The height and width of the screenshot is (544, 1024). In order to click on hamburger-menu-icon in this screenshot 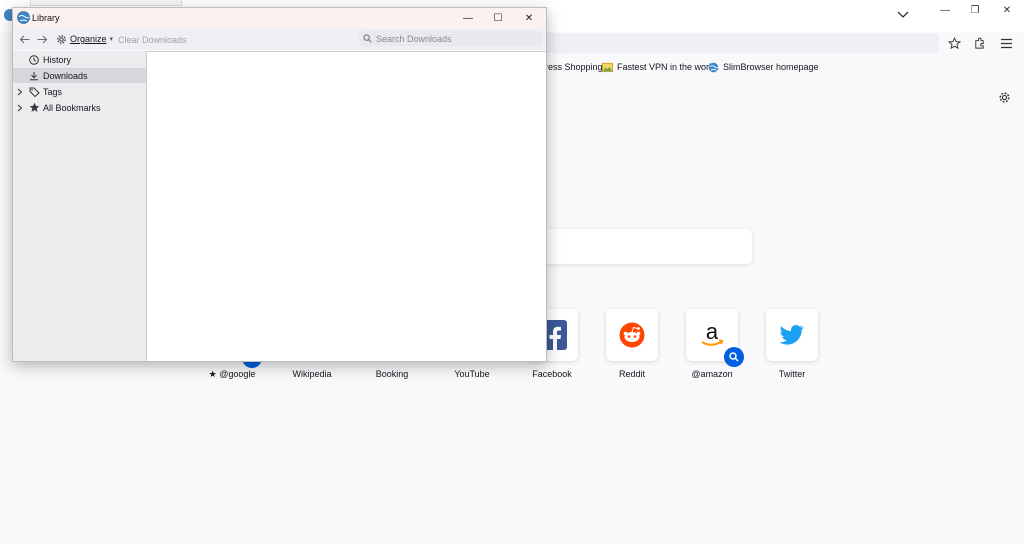, I will do `click(1006, 43)`.